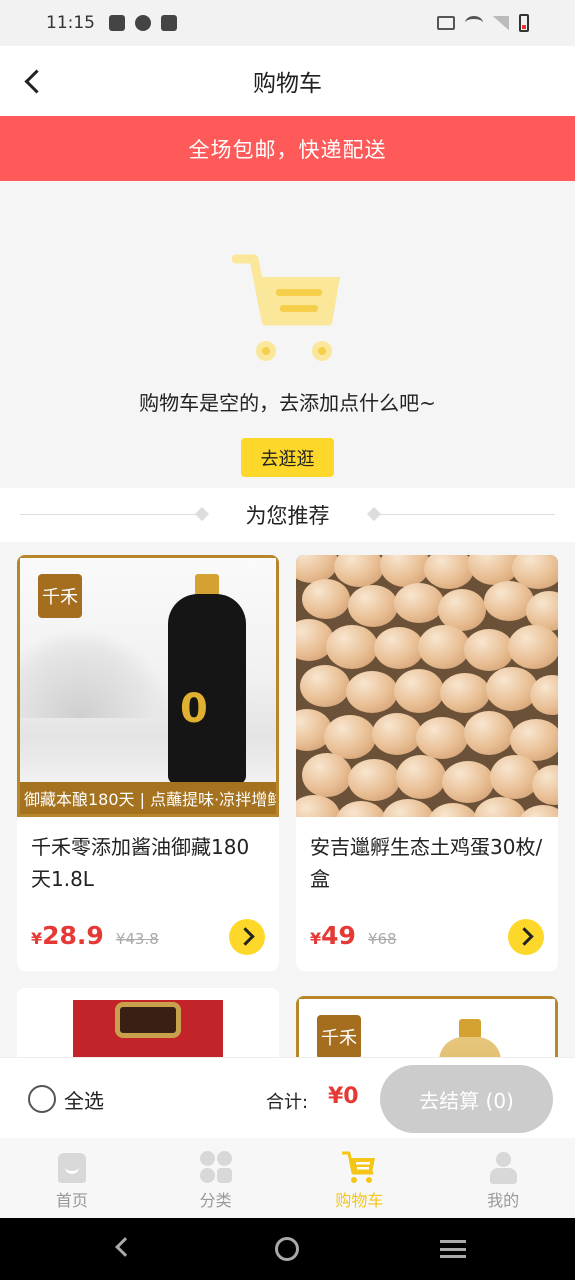  What do you see at coordinates (84, 1099) in the screenshot?
I see `select-all-label: 全选` at bounding box center [84, 1099].